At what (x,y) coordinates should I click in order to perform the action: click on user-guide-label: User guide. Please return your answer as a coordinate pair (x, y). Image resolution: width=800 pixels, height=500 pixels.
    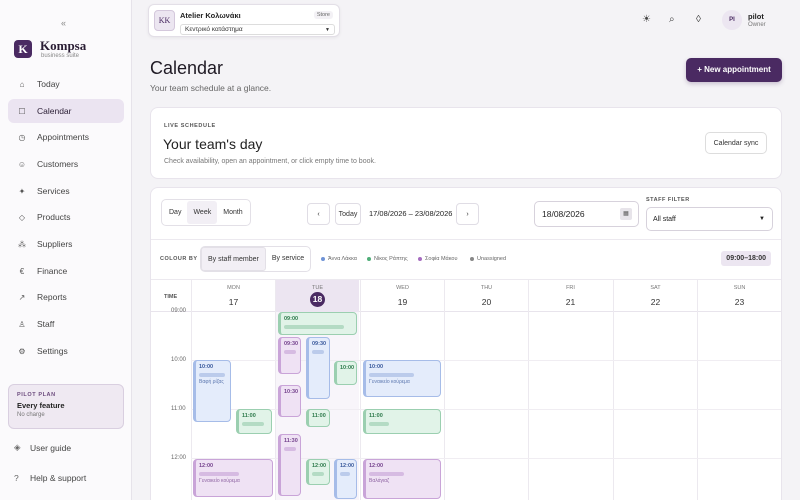
    Looking at the image, I should click on (51, 447).